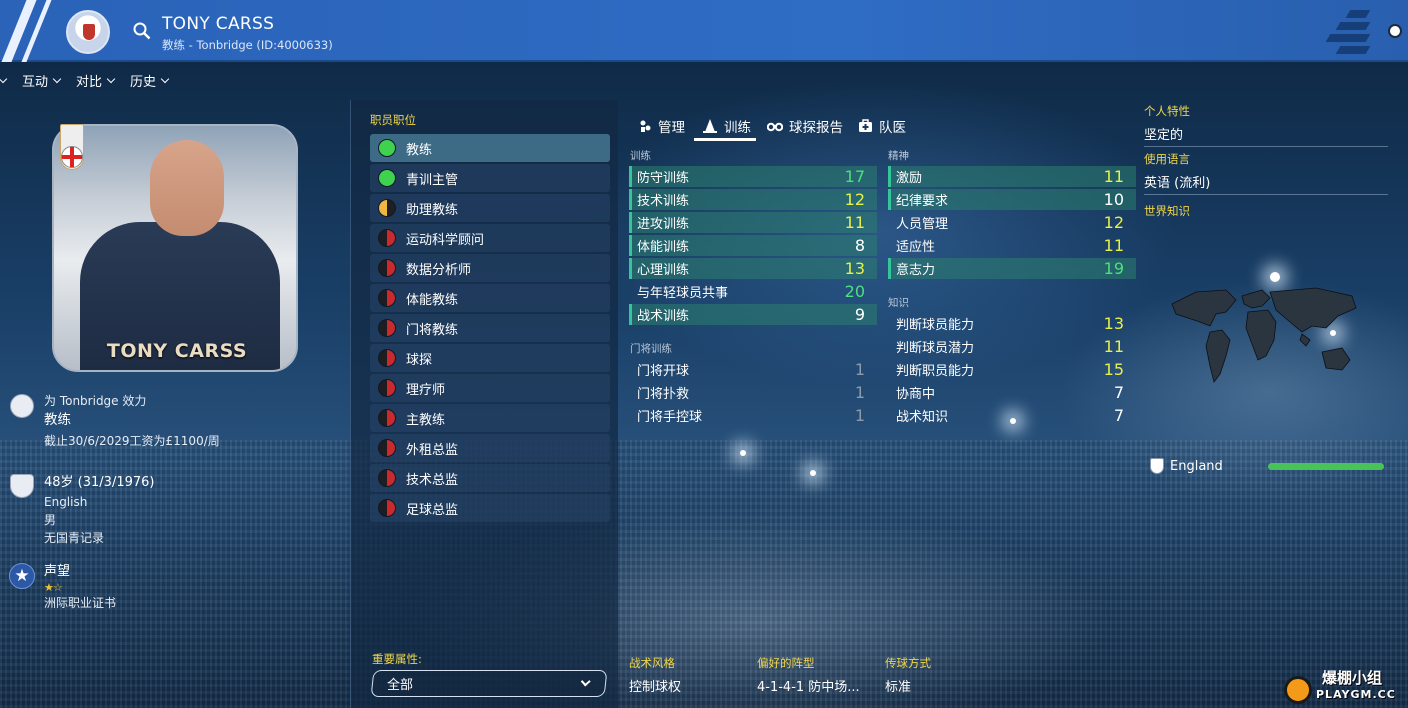 The width and height of the screenshot is (1408, 708). What do you see at coordinates (490, 508) in the screenshot?
I see `role-item: 足球总监` at bounding box center [490, 508].